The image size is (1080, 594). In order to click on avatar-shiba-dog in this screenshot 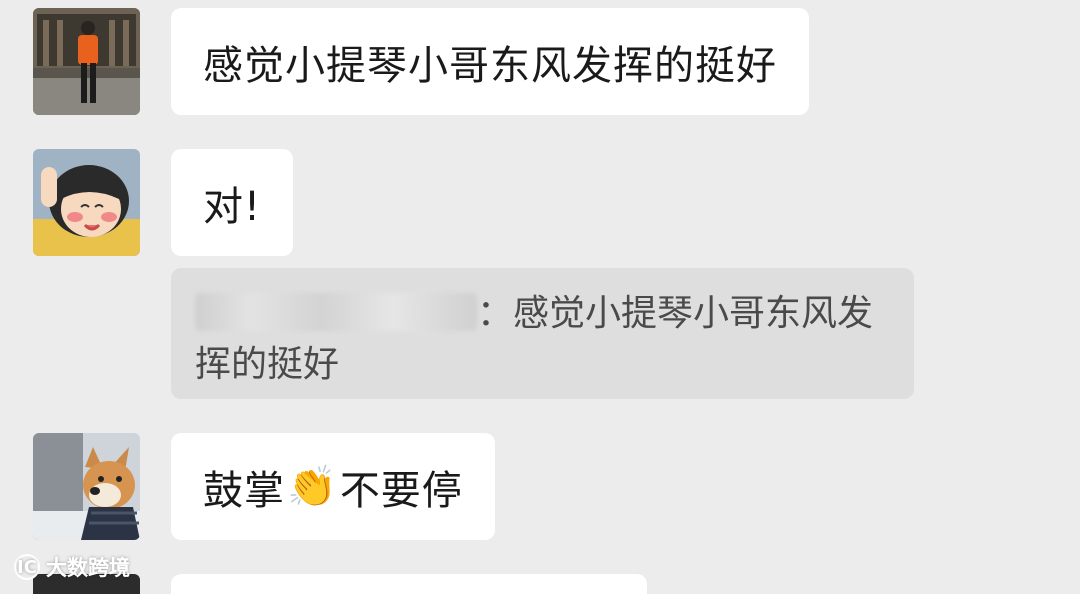, I will do `click(86, 486)`.